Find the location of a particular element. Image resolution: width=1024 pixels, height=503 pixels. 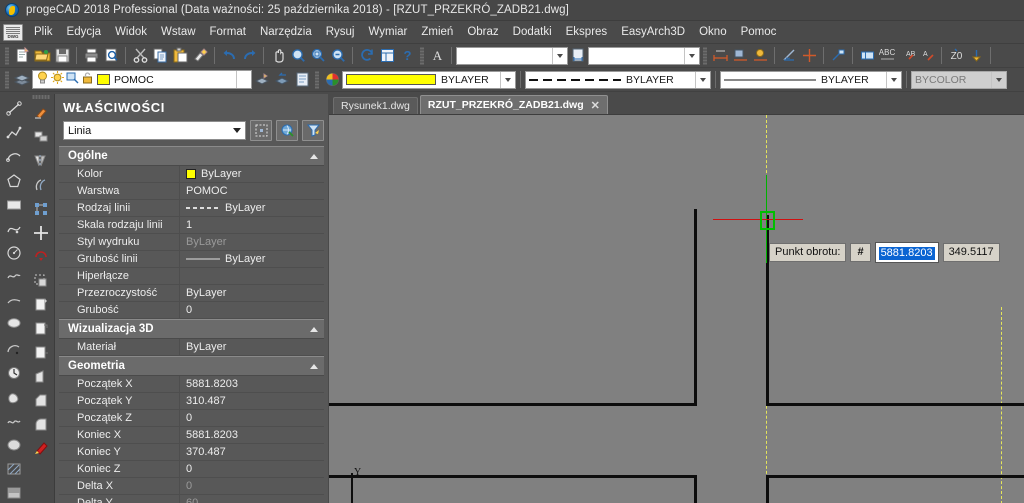

property-row: Początek X 5881.8203 is located at coordinates (191, 384).